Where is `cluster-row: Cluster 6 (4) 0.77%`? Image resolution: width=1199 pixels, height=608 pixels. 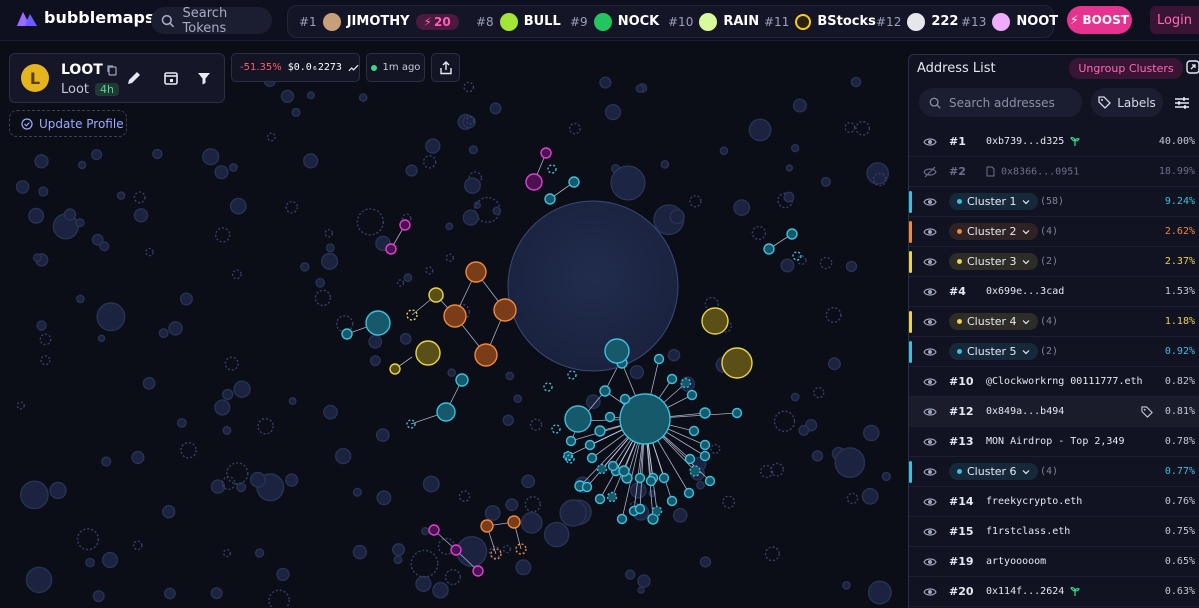
cluster-row: Cluster 6 (4) 0.77% is located at coordinates (1054, 472).